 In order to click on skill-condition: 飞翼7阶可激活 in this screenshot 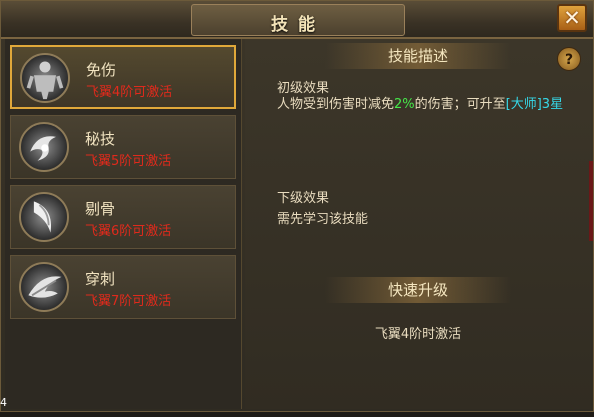, I will do `click(128, 301)`.